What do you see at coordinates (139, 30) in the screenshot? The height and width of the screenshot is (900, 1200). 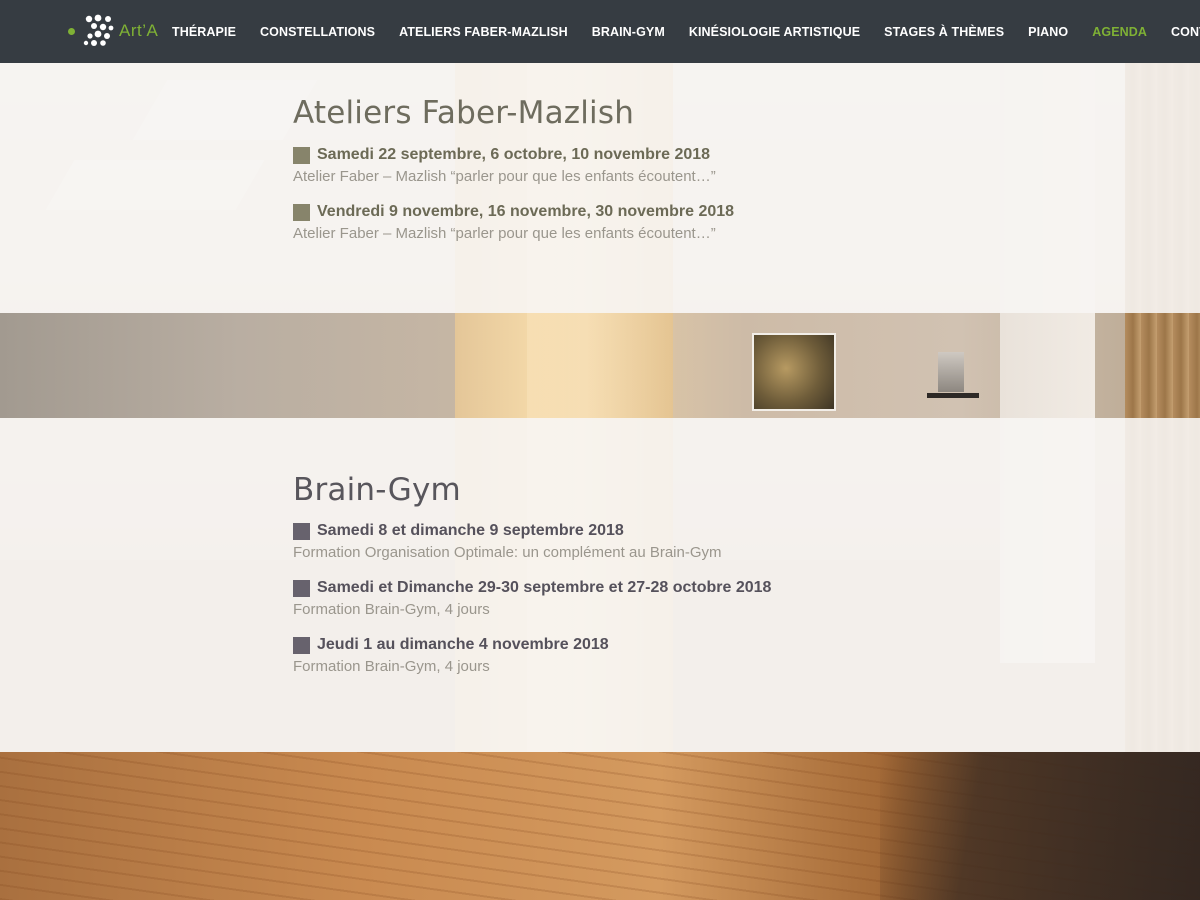 I see `logo-text: Art’A` at bounding box center [139, 30].